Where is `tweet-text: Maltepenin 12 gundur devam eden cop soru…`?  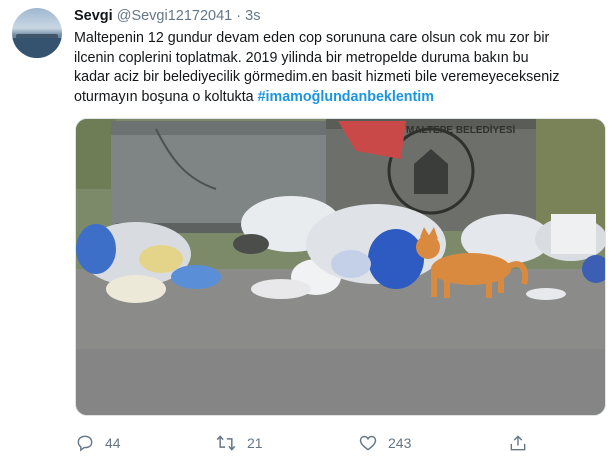
tweet-text: Maltepenin 12 gundur devam eden cop soru… is located at coordinates (340, 68).